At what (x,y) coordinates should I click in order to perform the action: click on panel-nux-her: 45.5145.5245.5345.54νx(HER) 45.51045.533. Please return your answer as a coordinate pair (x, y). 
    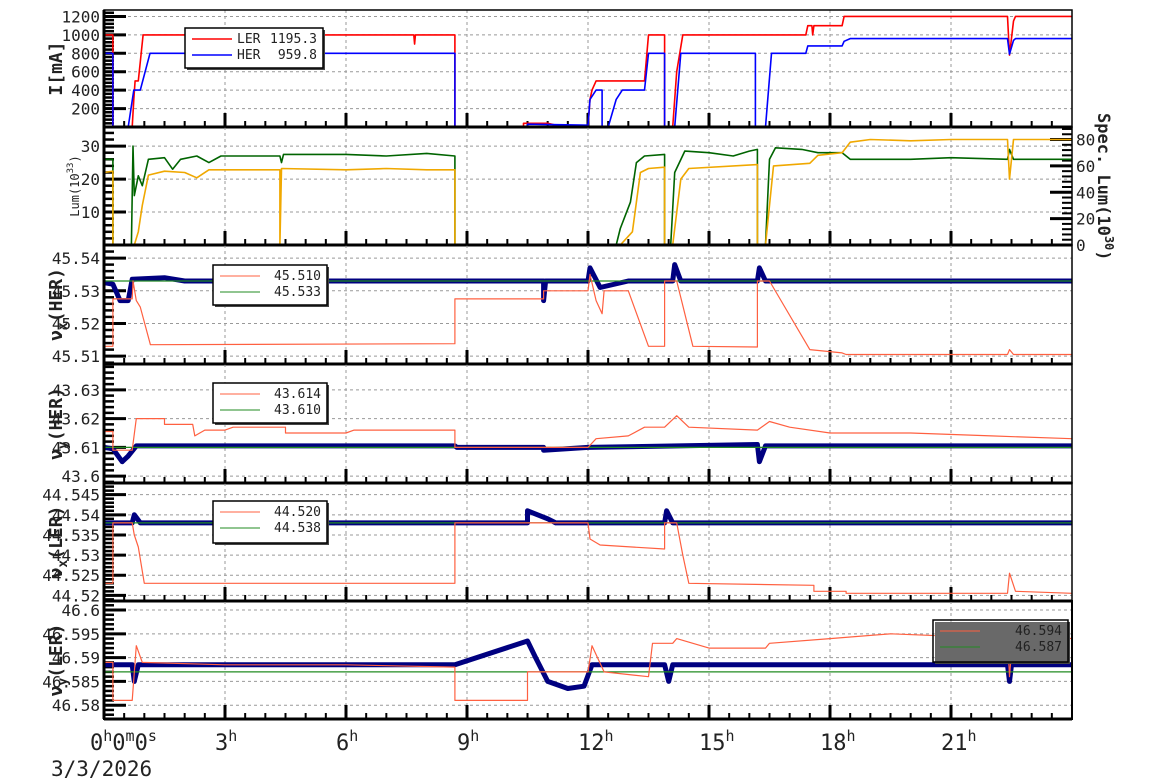
    Looking at the image, I should click on (559, 305).